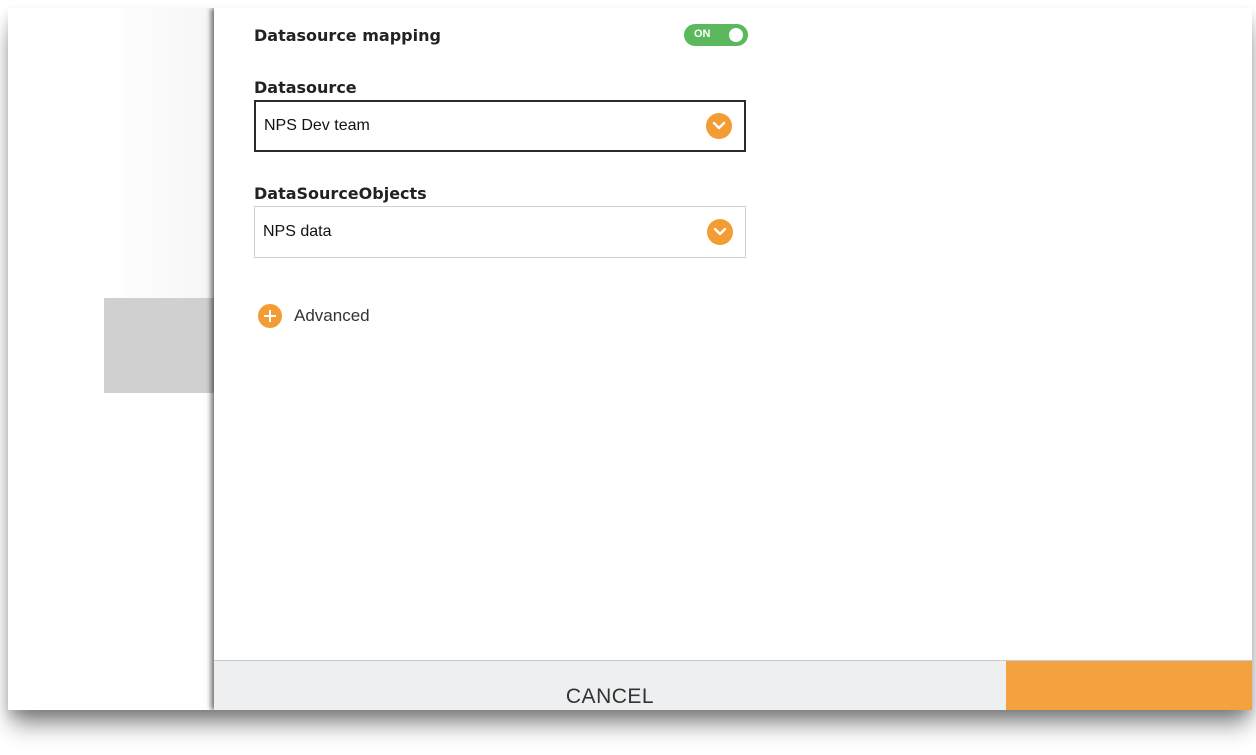 The width and height of the screenshot is (1256, 755). I want to click on panel-footer: CANCEL, so click(733, 685).